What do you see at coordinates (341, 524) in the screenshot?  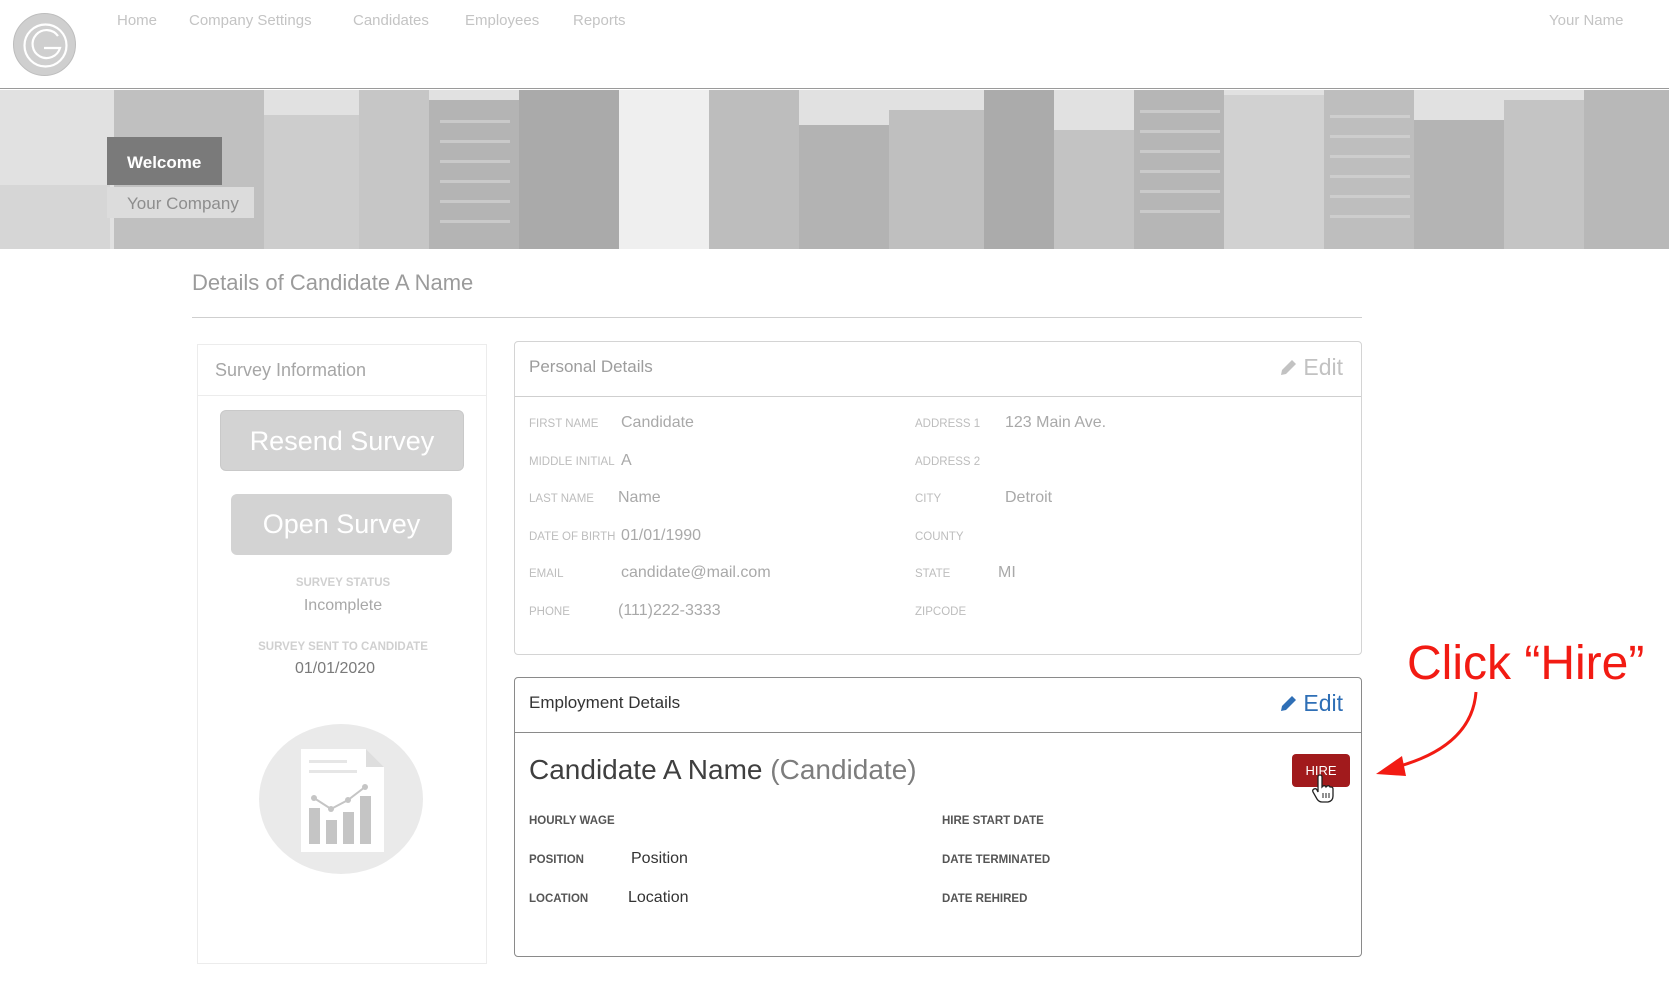 I see `open-survey-button: Open Survey` at bounding box center [341, 524].